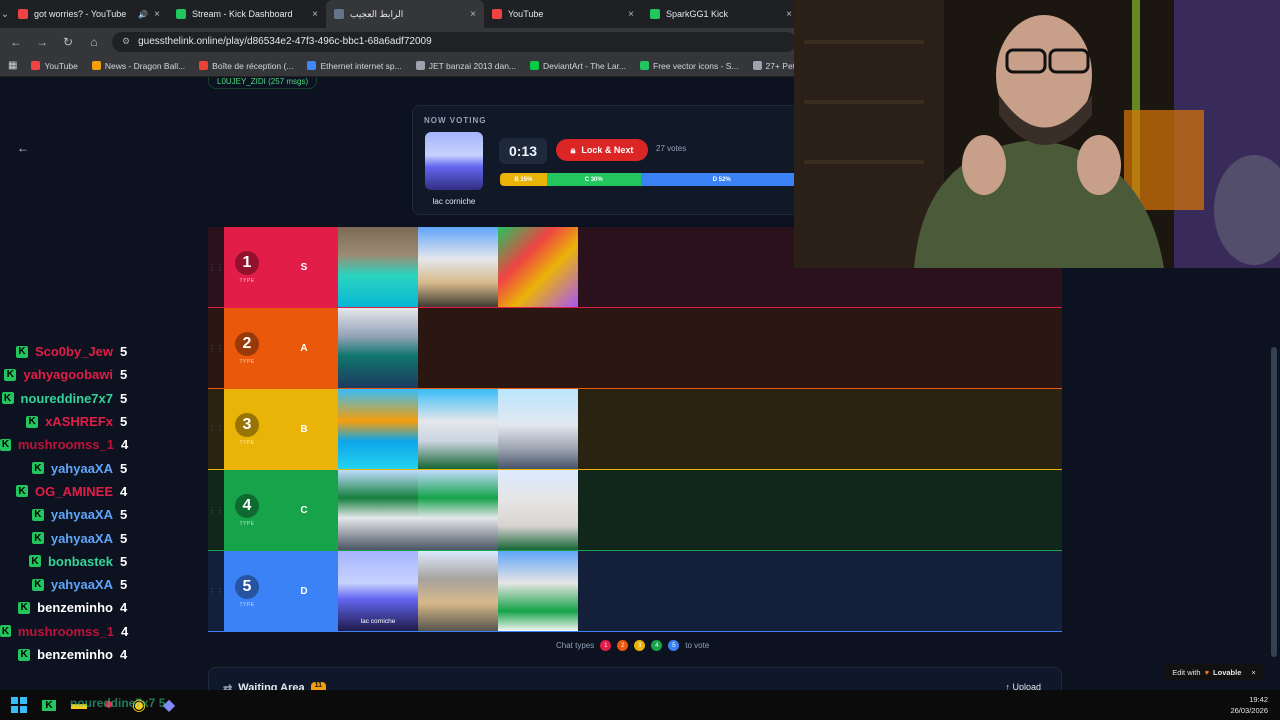 This screenshot has width=1280, height=720. What do you see at coordinates (70, 561) in the screenshot?
I see `chat-message: K bonbastek 5` at bounding box center [70, 561].